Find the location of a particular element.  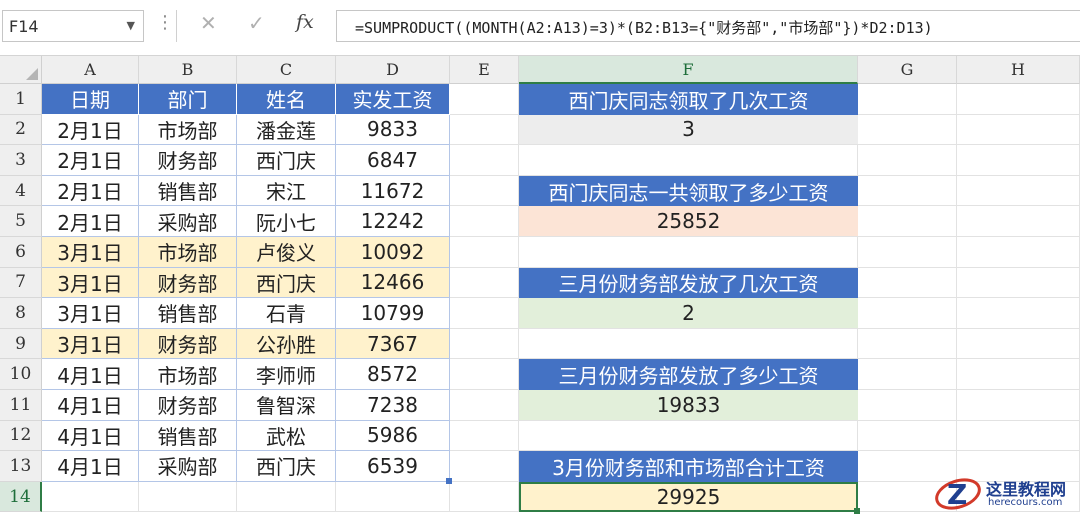

table-cell: 10799 is located at coordinates (393, 313).